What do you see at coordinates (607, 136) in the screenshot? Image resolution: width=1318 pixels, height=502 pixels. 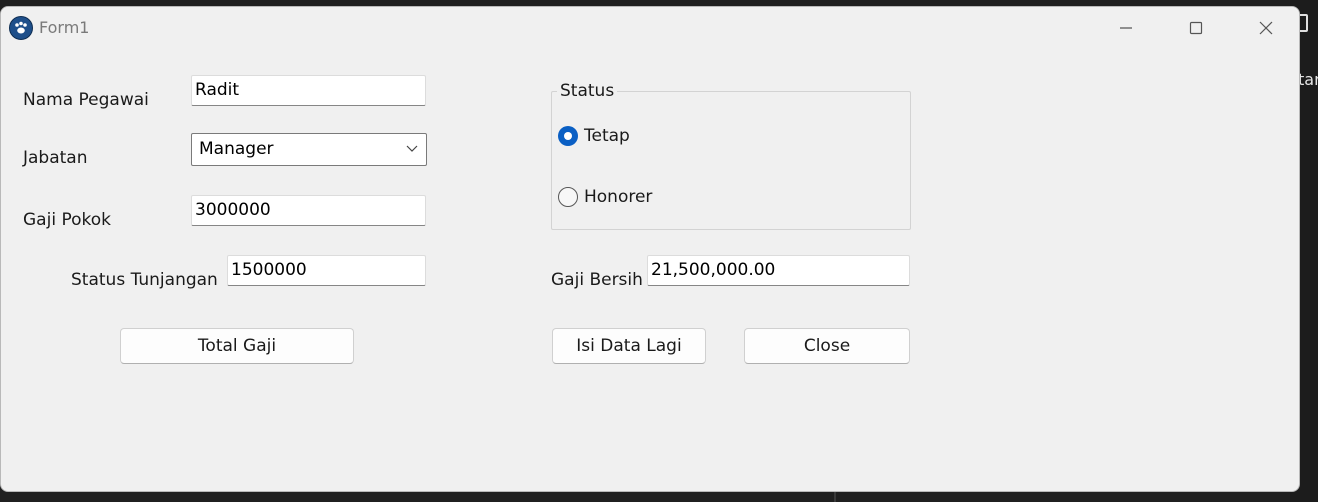 I see `radio-tetap-label: Tetap` at bounding box center [607, 136].